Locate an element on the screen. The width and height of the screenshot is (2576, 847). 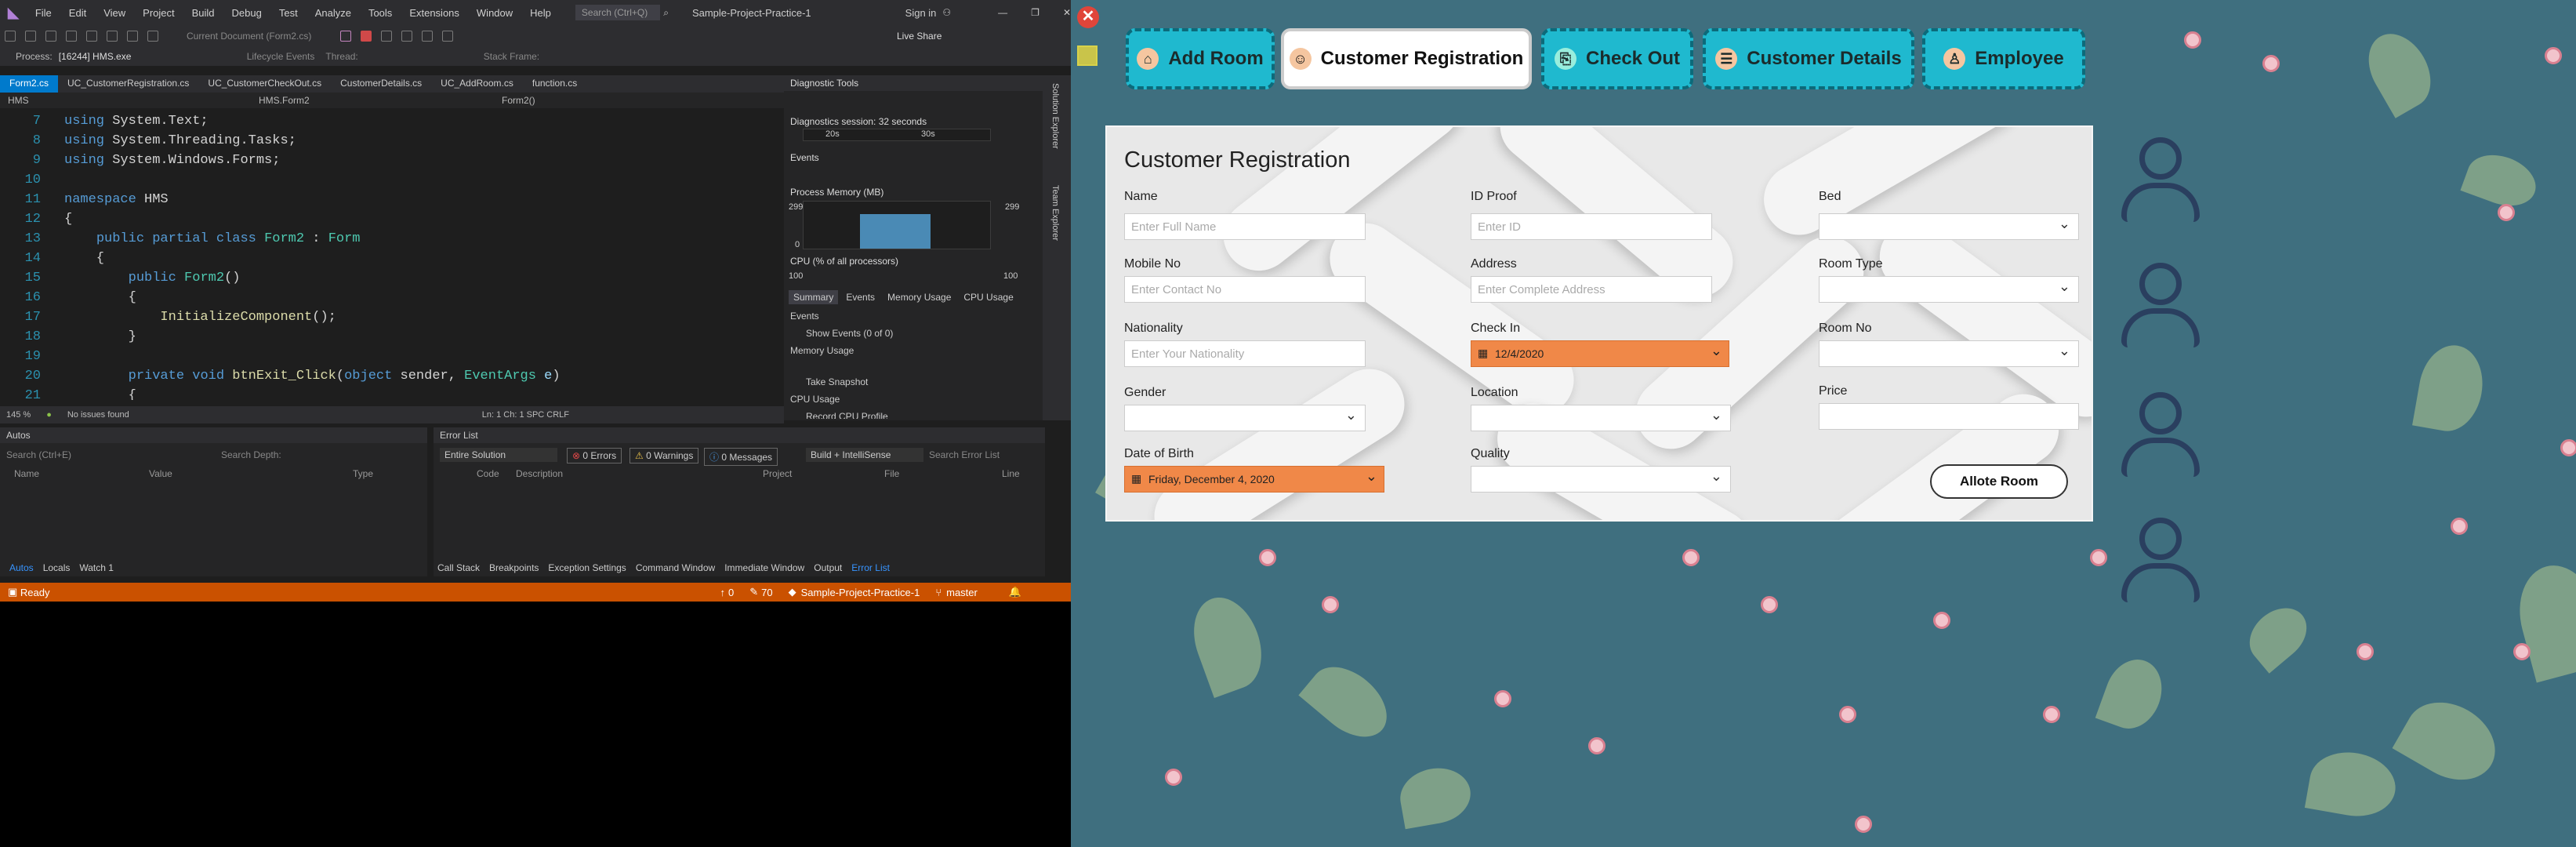
repo-name: Sample-Project-Practice-1 is located at coordinates (860, 592).